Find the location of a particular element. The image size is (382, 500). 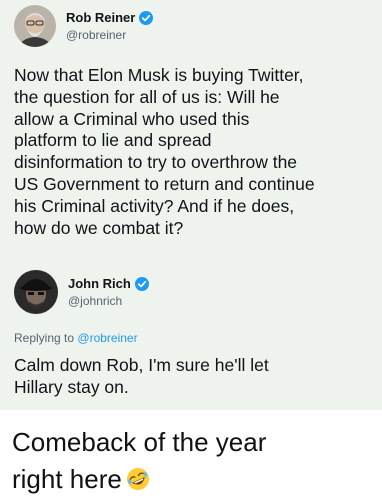

caption: Comeback of the year right here is located at coordinates (192, 461).